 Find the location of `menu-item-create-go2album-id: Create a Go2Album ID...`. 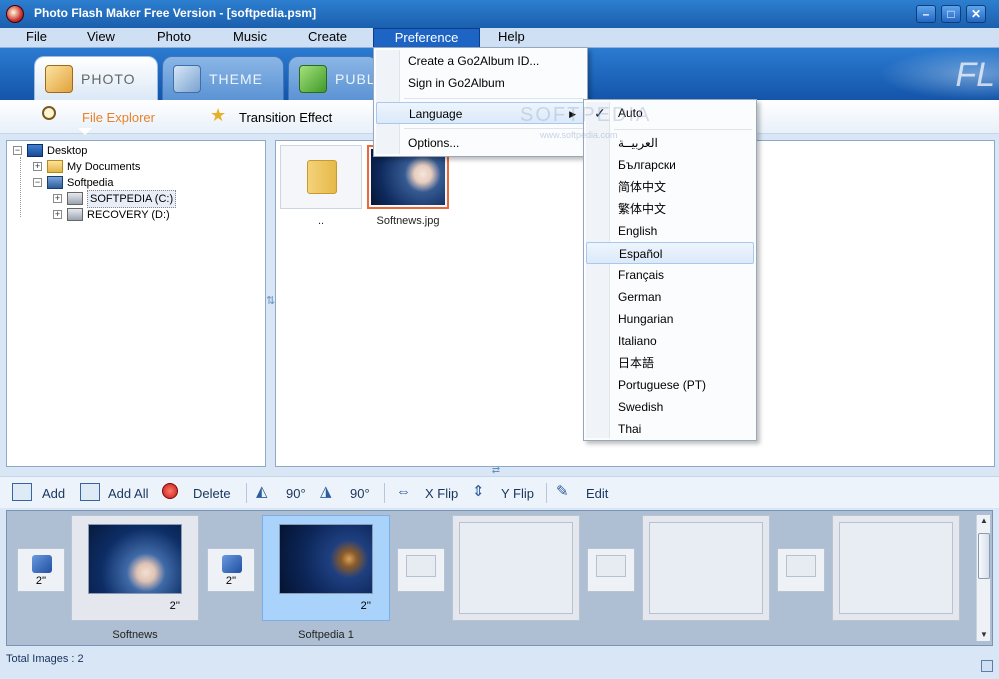

menu-item-create-go2album-id: Create a Go2Album ID... is located at coordinates (480, 61).